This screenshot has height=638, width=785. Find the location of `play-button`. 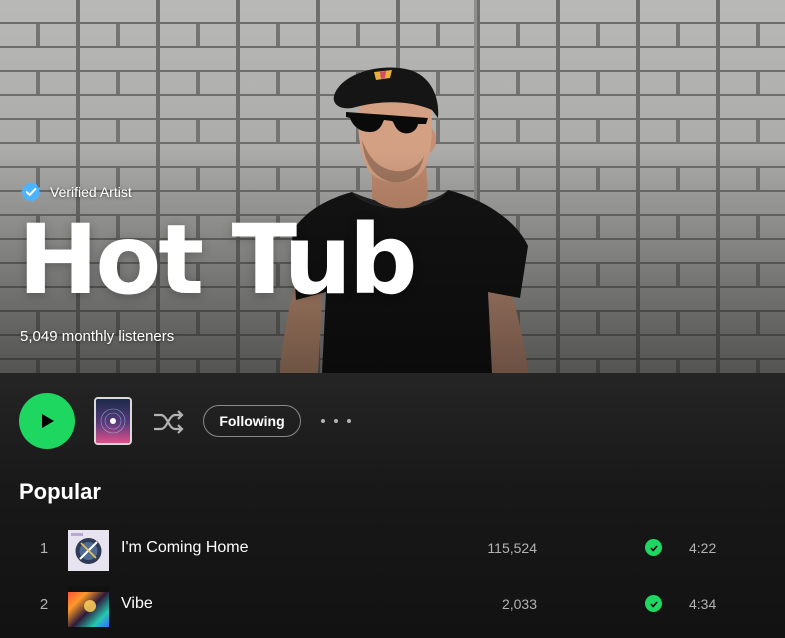

play-button is located at coordinates (47, 421).